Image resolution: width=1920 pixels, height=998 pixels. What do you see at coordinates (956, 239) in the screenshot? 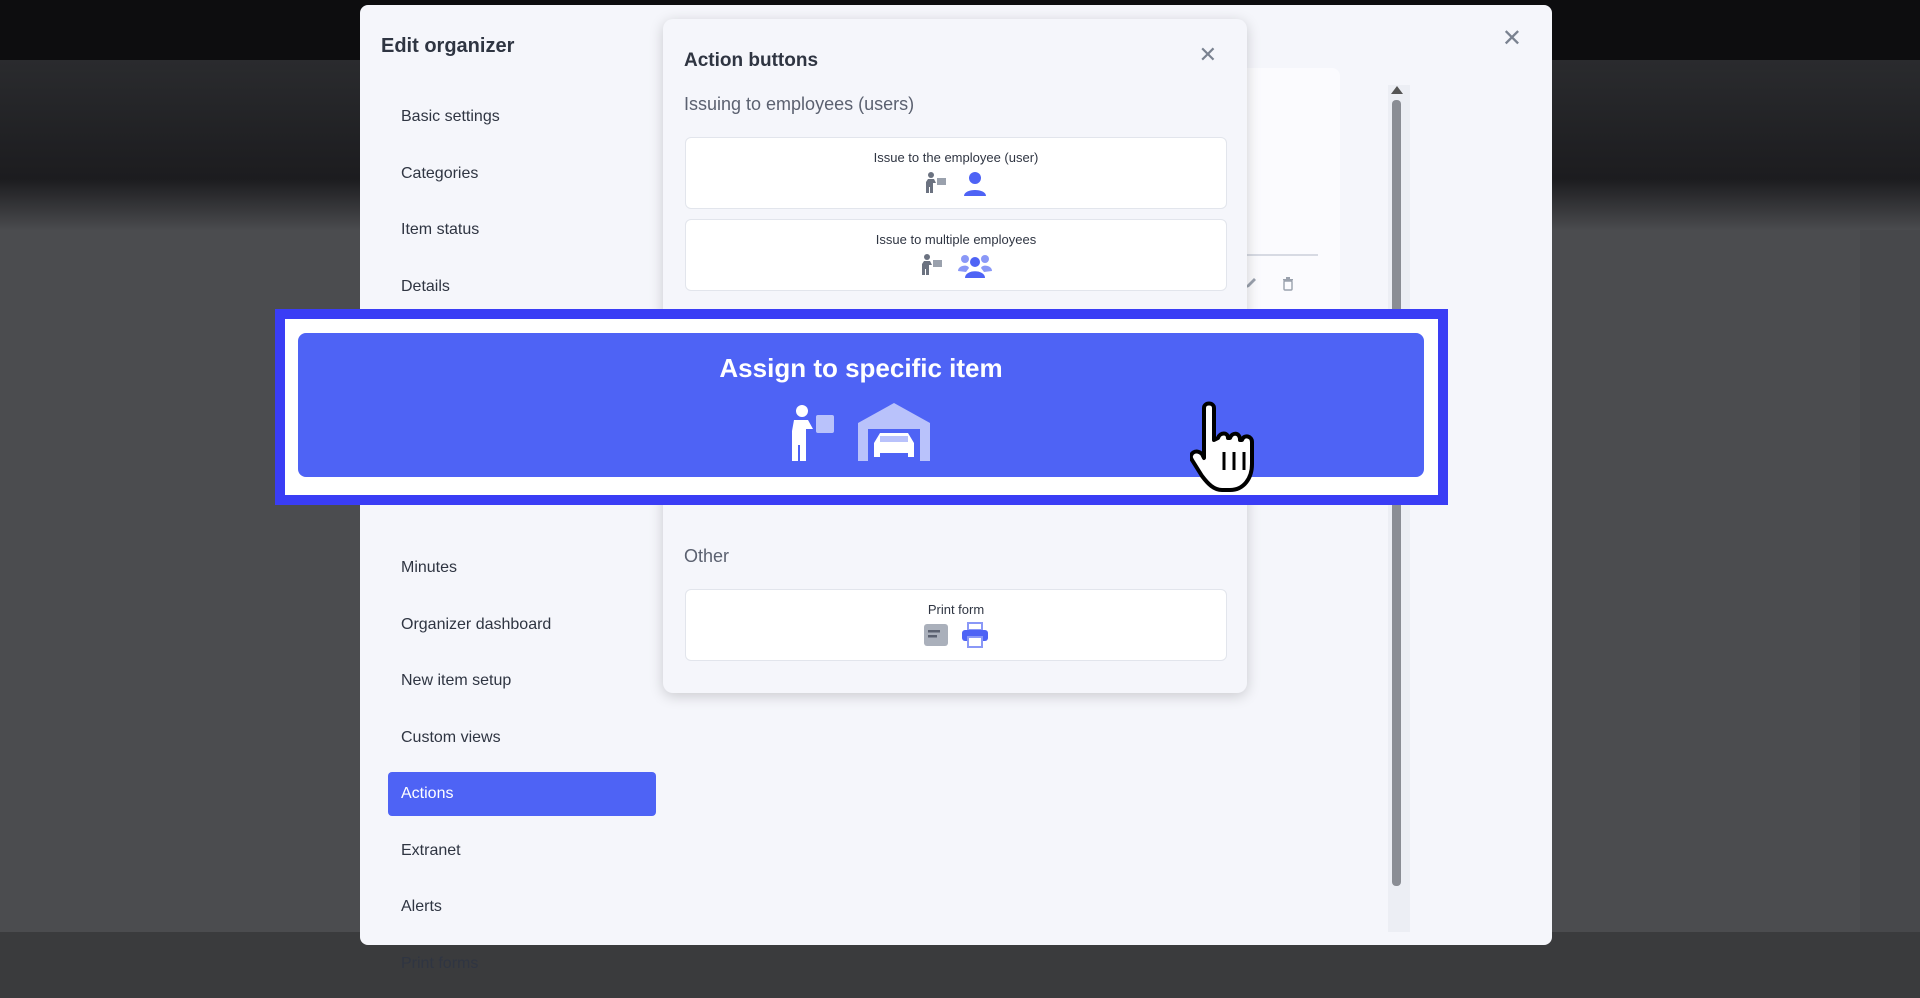
I see `button-label: Issue to multiple employees` at bounding box center [956, 239].